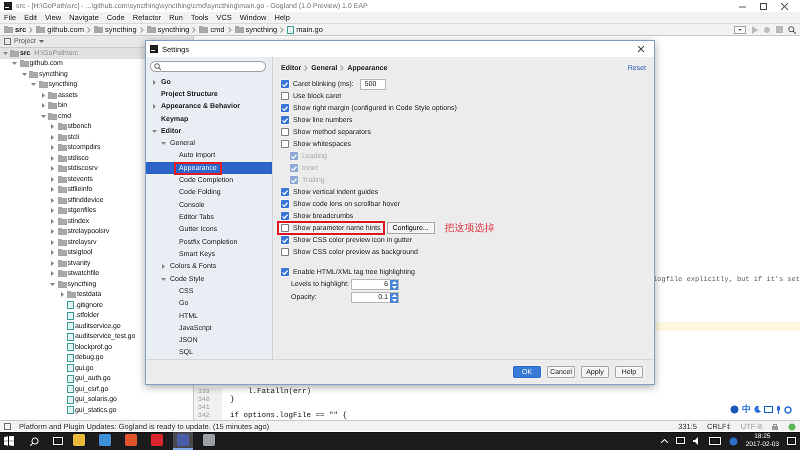 This screenshot has height=450, width=800. I want to click on task-view-icon, so click(58, 441).